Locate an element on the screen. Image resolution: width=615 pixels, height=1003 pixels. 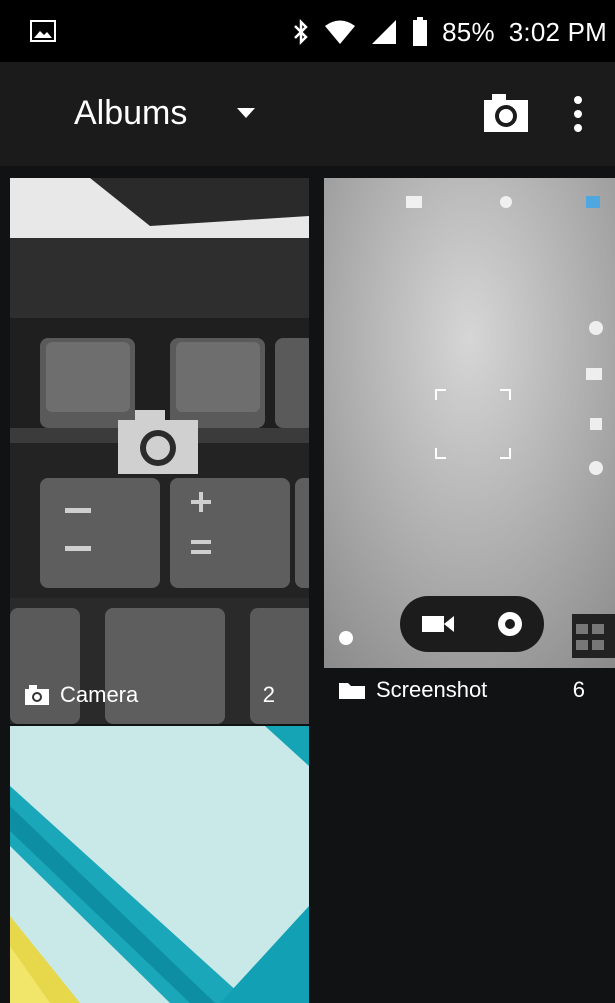
cell-signal-icon is located at coordinates (384, 32).